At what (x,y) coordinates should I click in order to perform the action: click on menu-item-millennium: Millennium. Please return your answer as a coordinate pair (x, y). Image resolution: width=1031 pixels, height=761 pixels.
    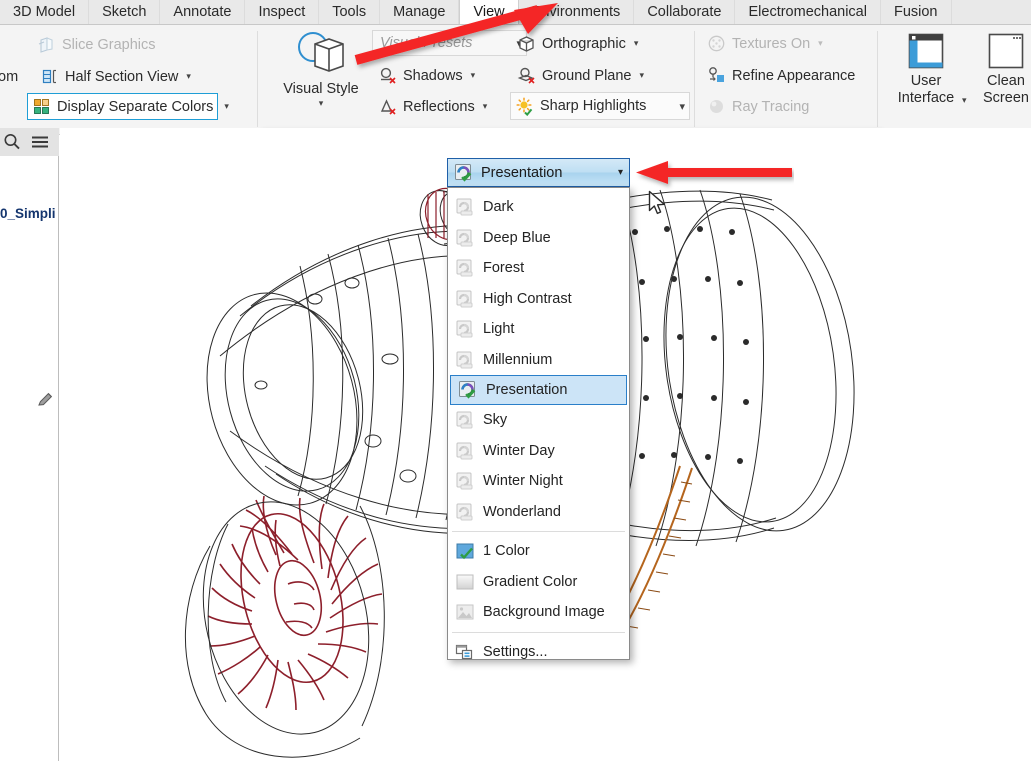
    Looking at the image, I should click on (538, 360).